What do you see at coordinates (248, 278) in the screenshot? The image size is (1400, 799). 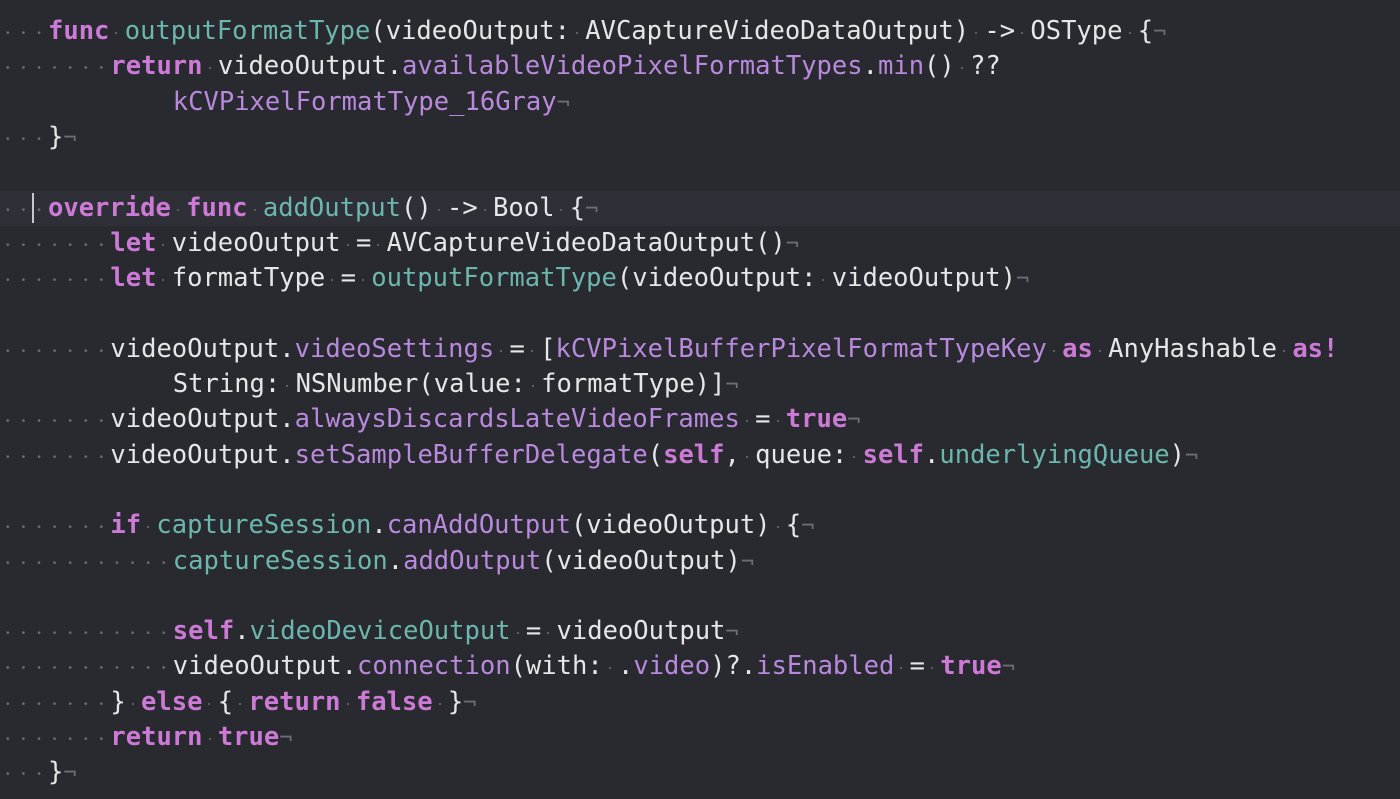 I see `code-token: formatType` at bounding box center [248, 278].